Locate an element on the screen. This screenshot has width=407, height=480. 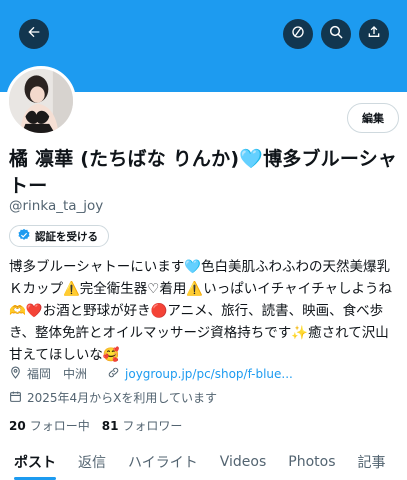
location-pin-icon is located at coordinates (15, 374).